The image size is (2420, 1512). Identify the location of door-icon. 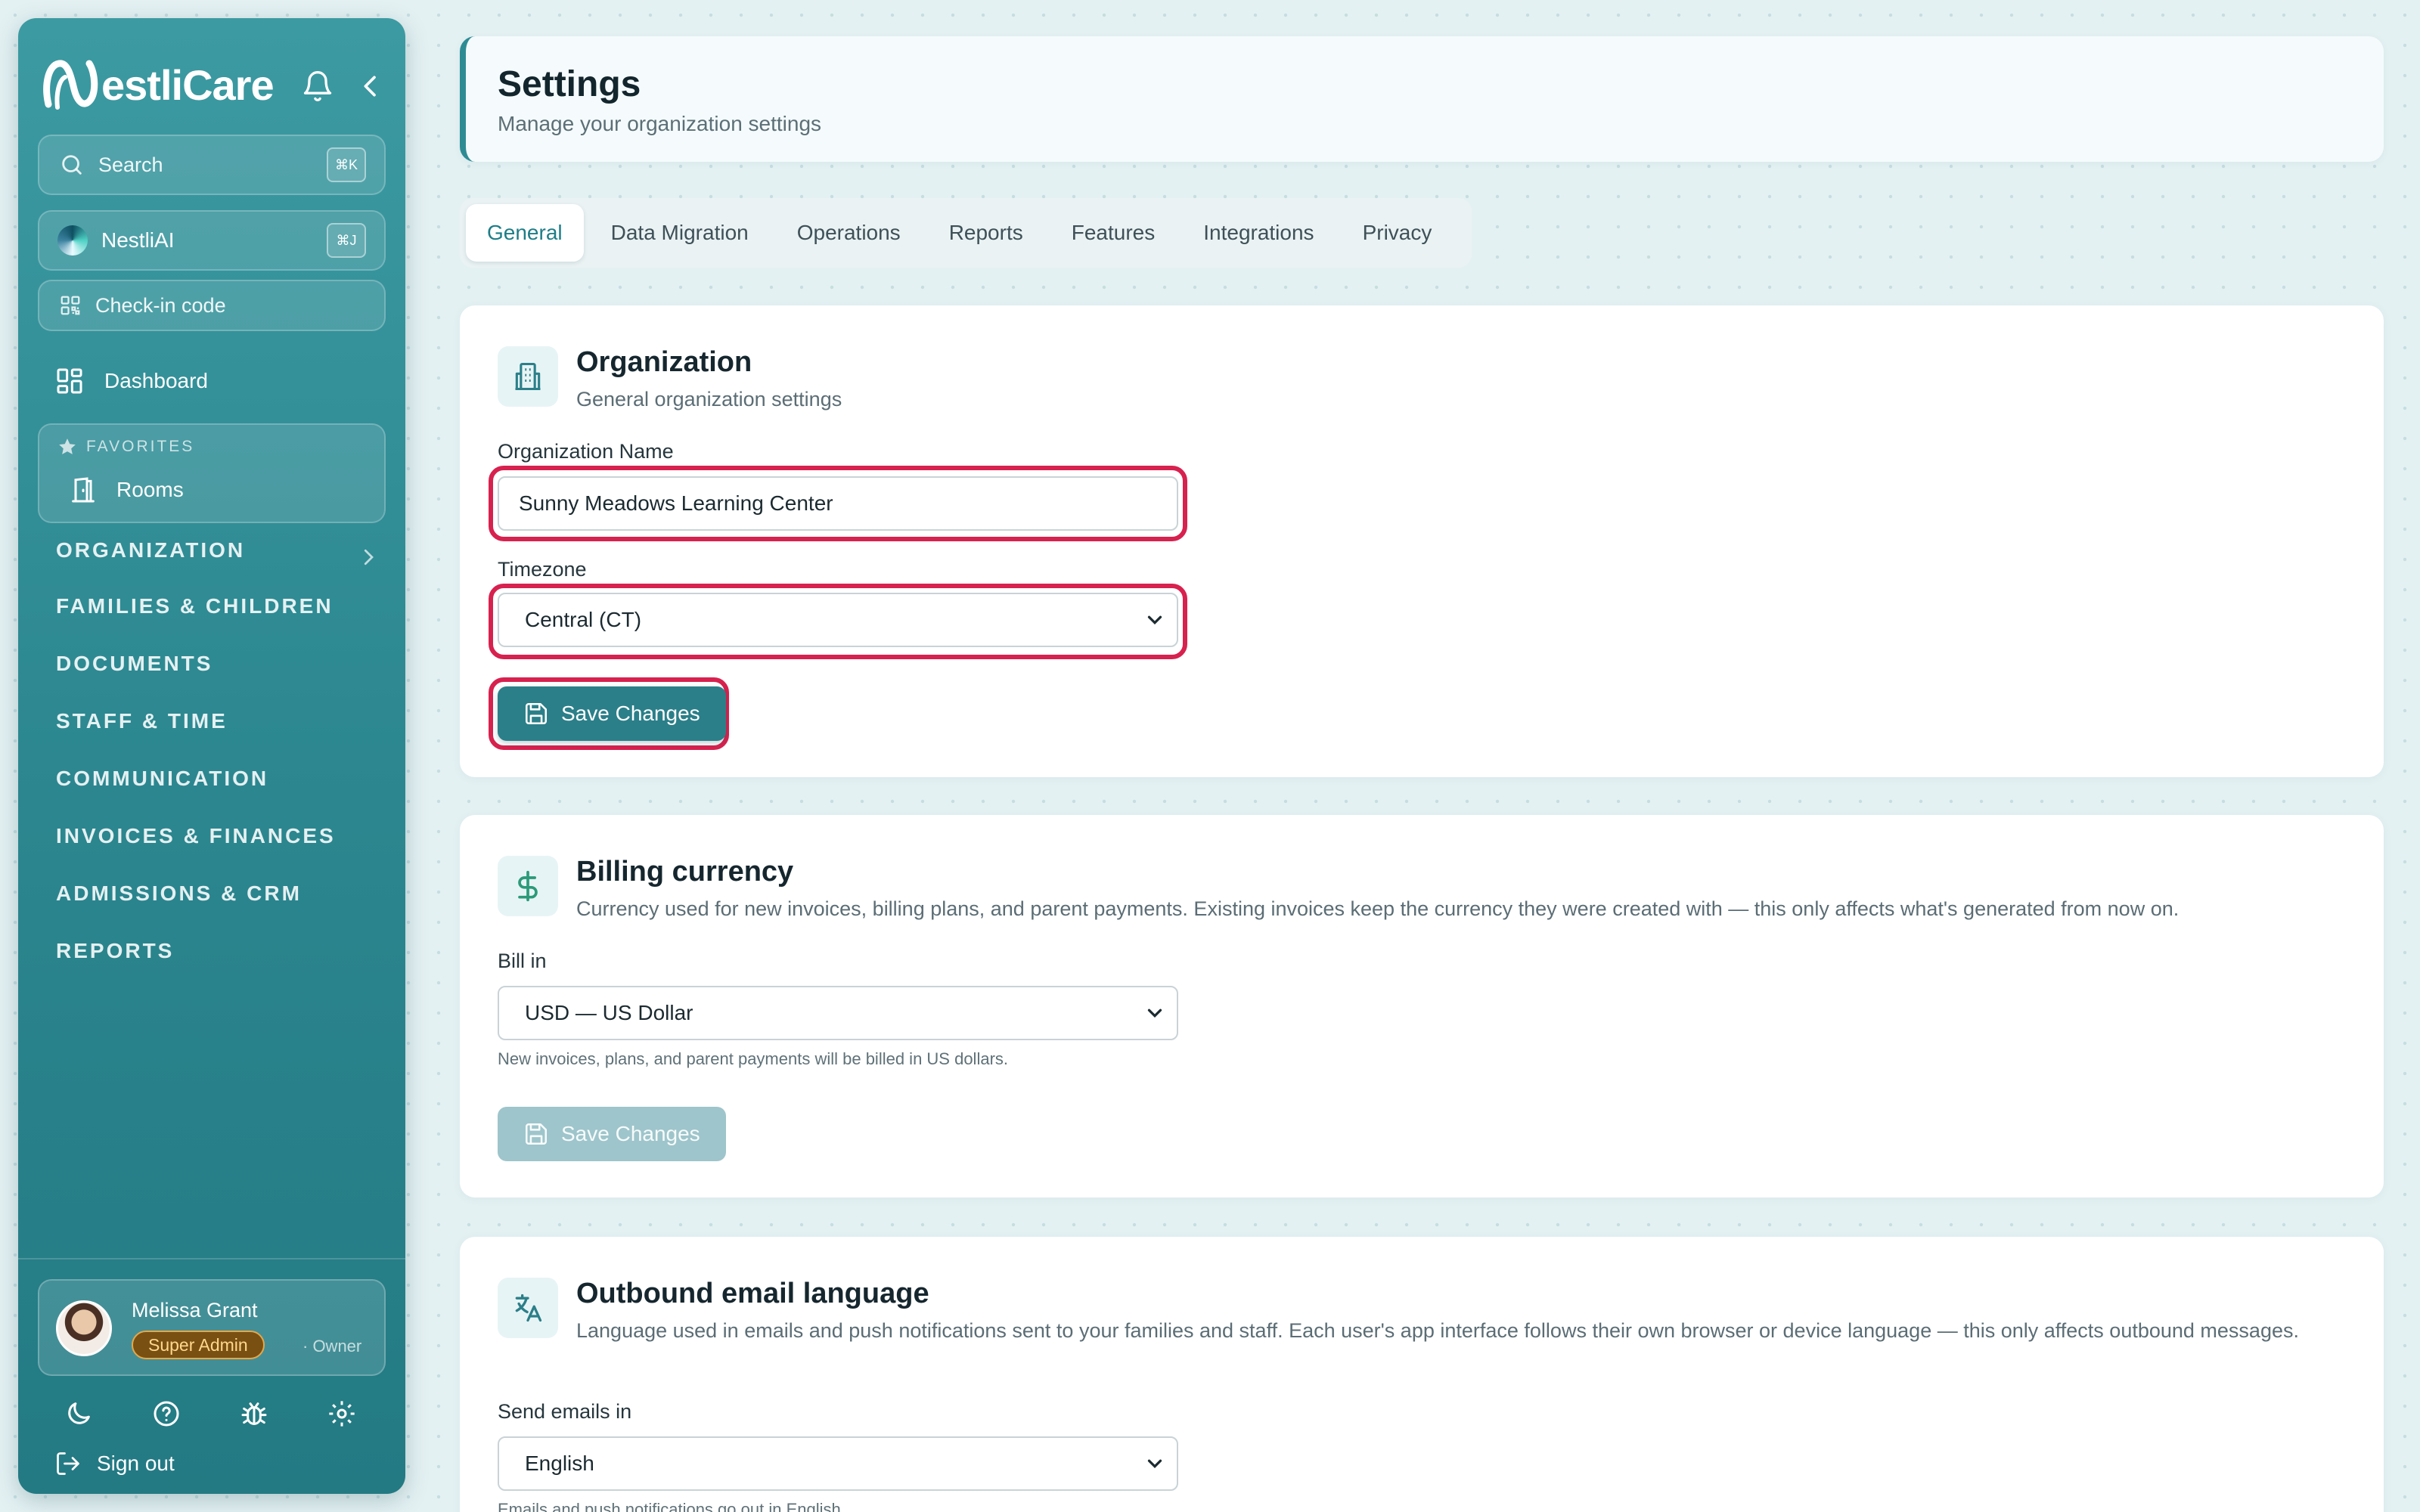
(83, 490).